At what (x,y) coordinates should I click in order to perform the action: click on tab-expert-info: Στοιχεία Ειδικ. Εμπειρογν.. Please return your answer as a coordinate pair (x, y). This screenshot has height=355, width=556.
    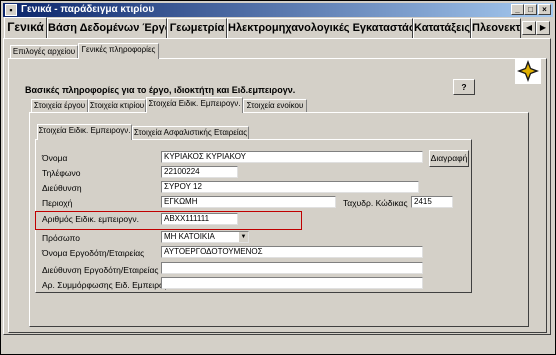
    Looking at the image, I should click on (84, 132).